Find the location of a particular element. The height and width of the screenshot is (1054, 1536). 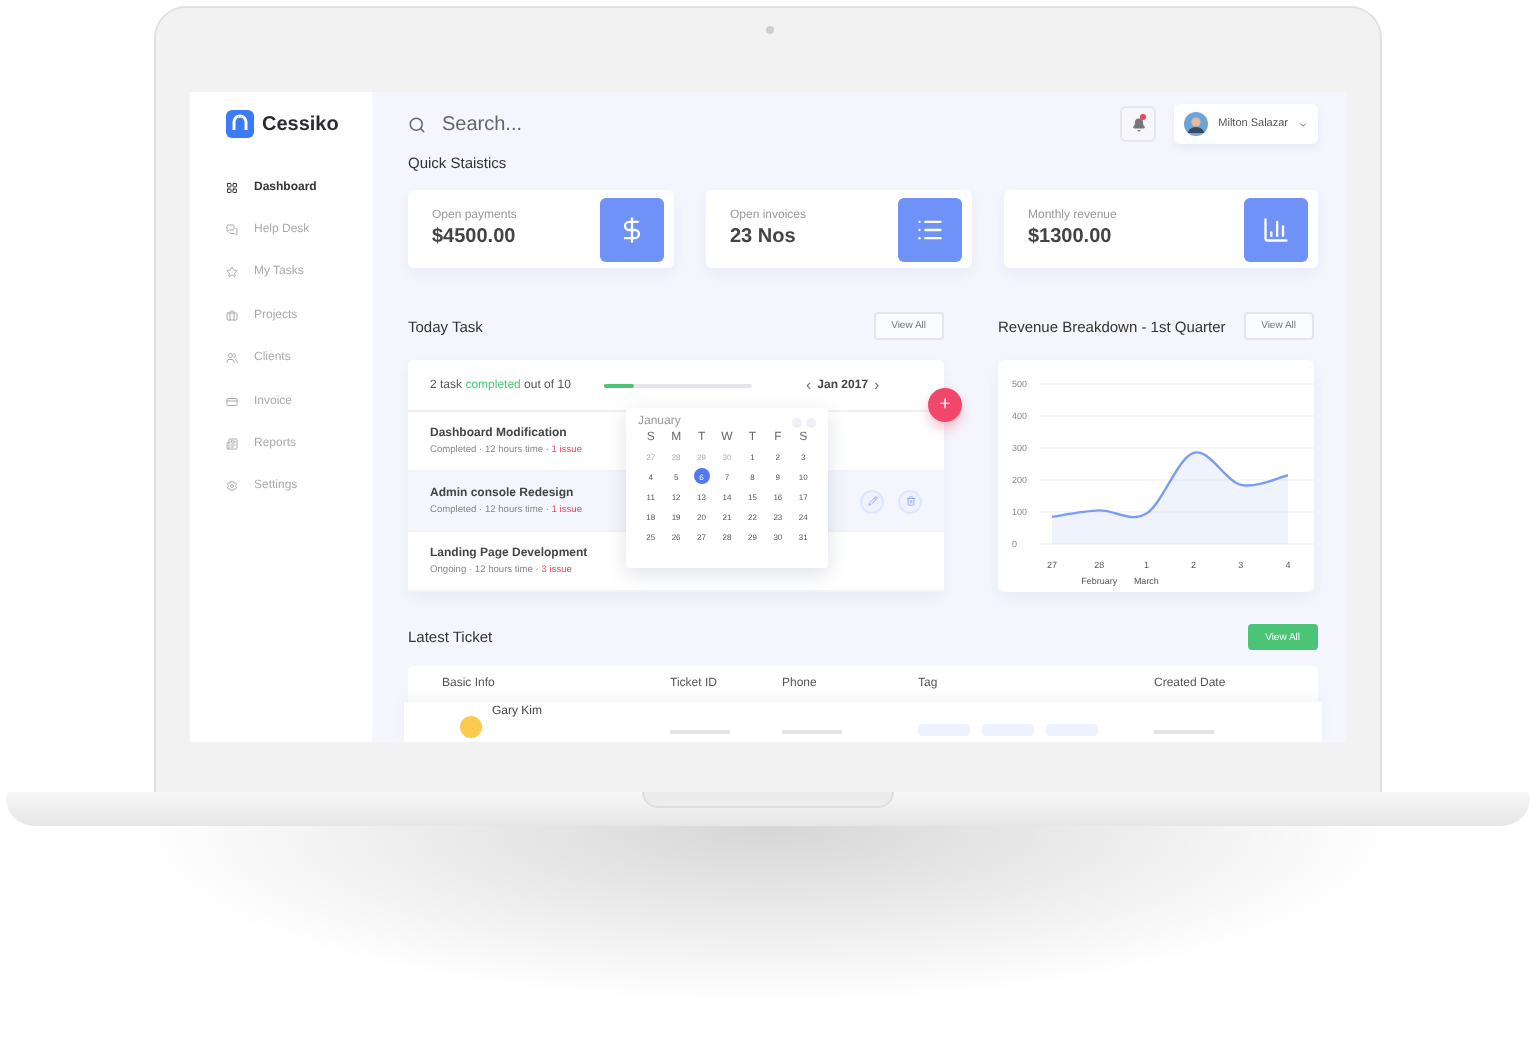

stat-value: $4500.00 is located at coordinates (474, 237).